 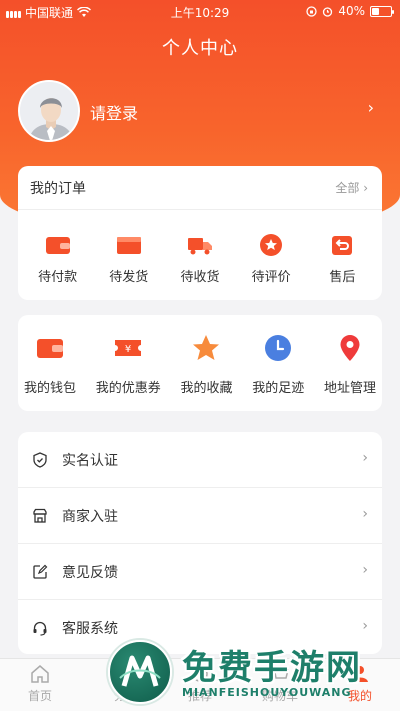 I want to click on home-icon, so click(x=40, y=674).